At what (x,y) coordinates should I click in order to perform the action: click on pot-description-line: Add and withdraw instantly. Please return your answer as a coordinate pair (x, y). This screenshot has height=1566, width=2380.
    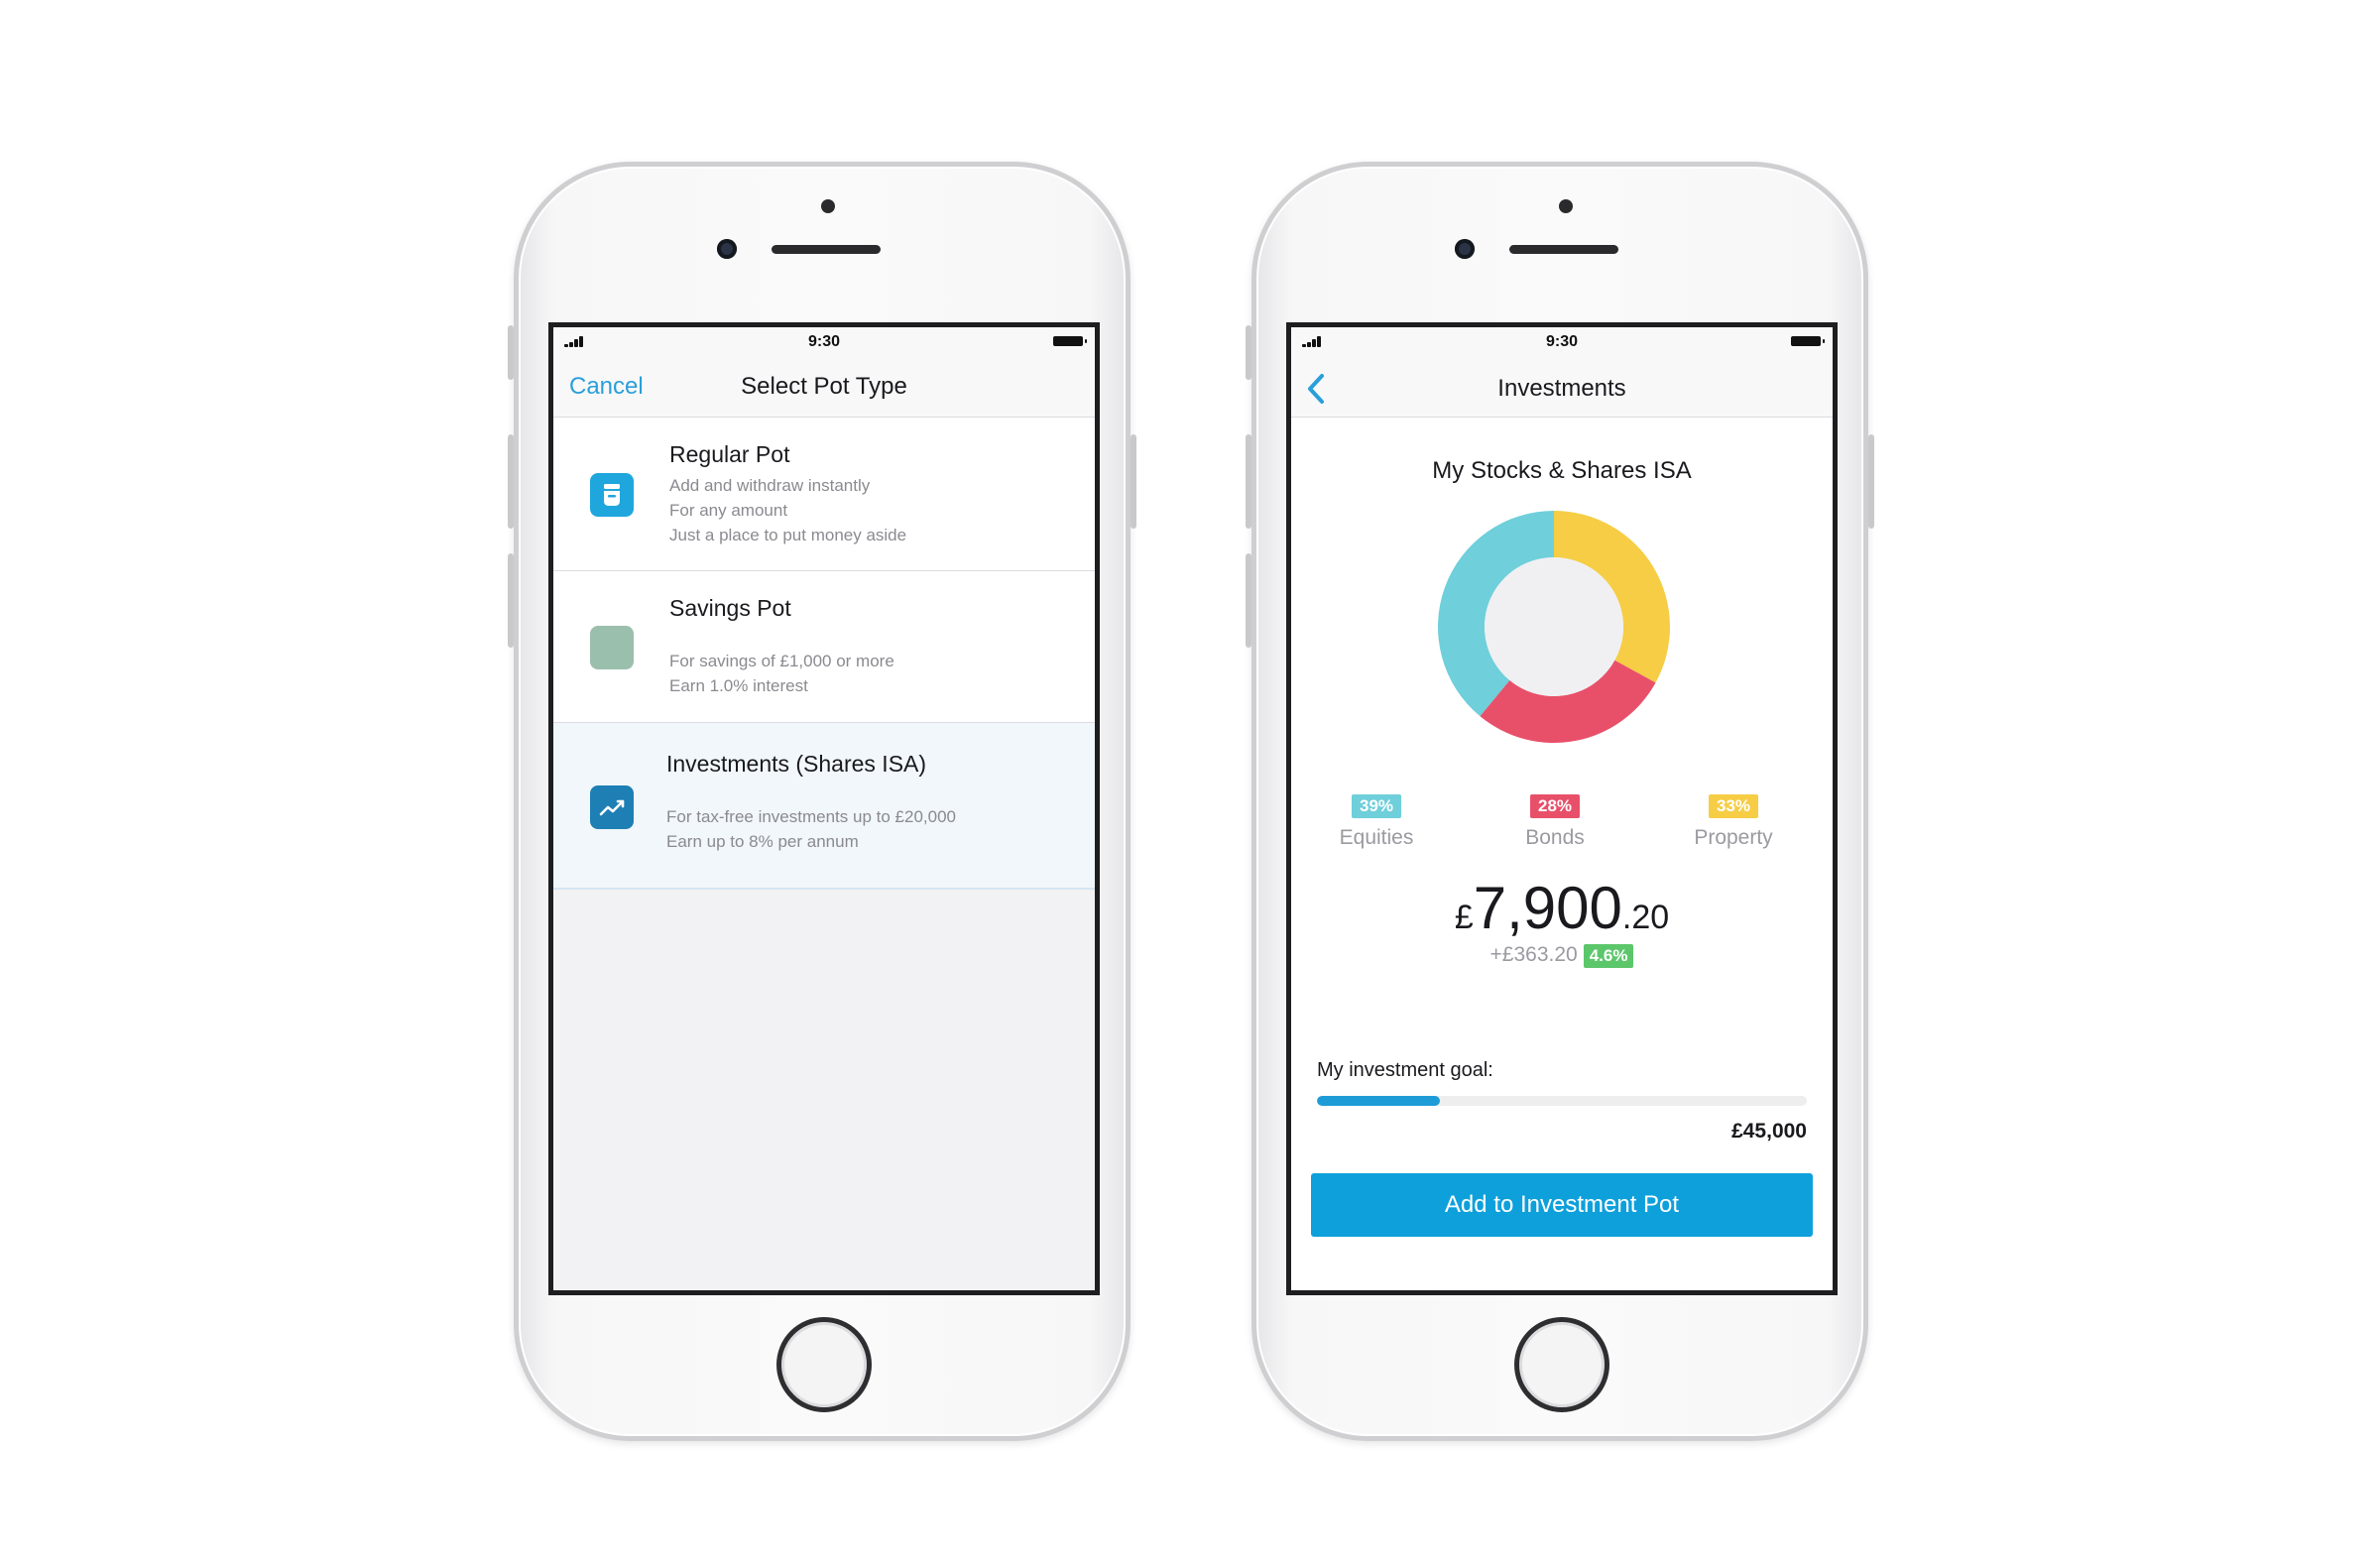
    Looking at the image, I should click on (770, 485).